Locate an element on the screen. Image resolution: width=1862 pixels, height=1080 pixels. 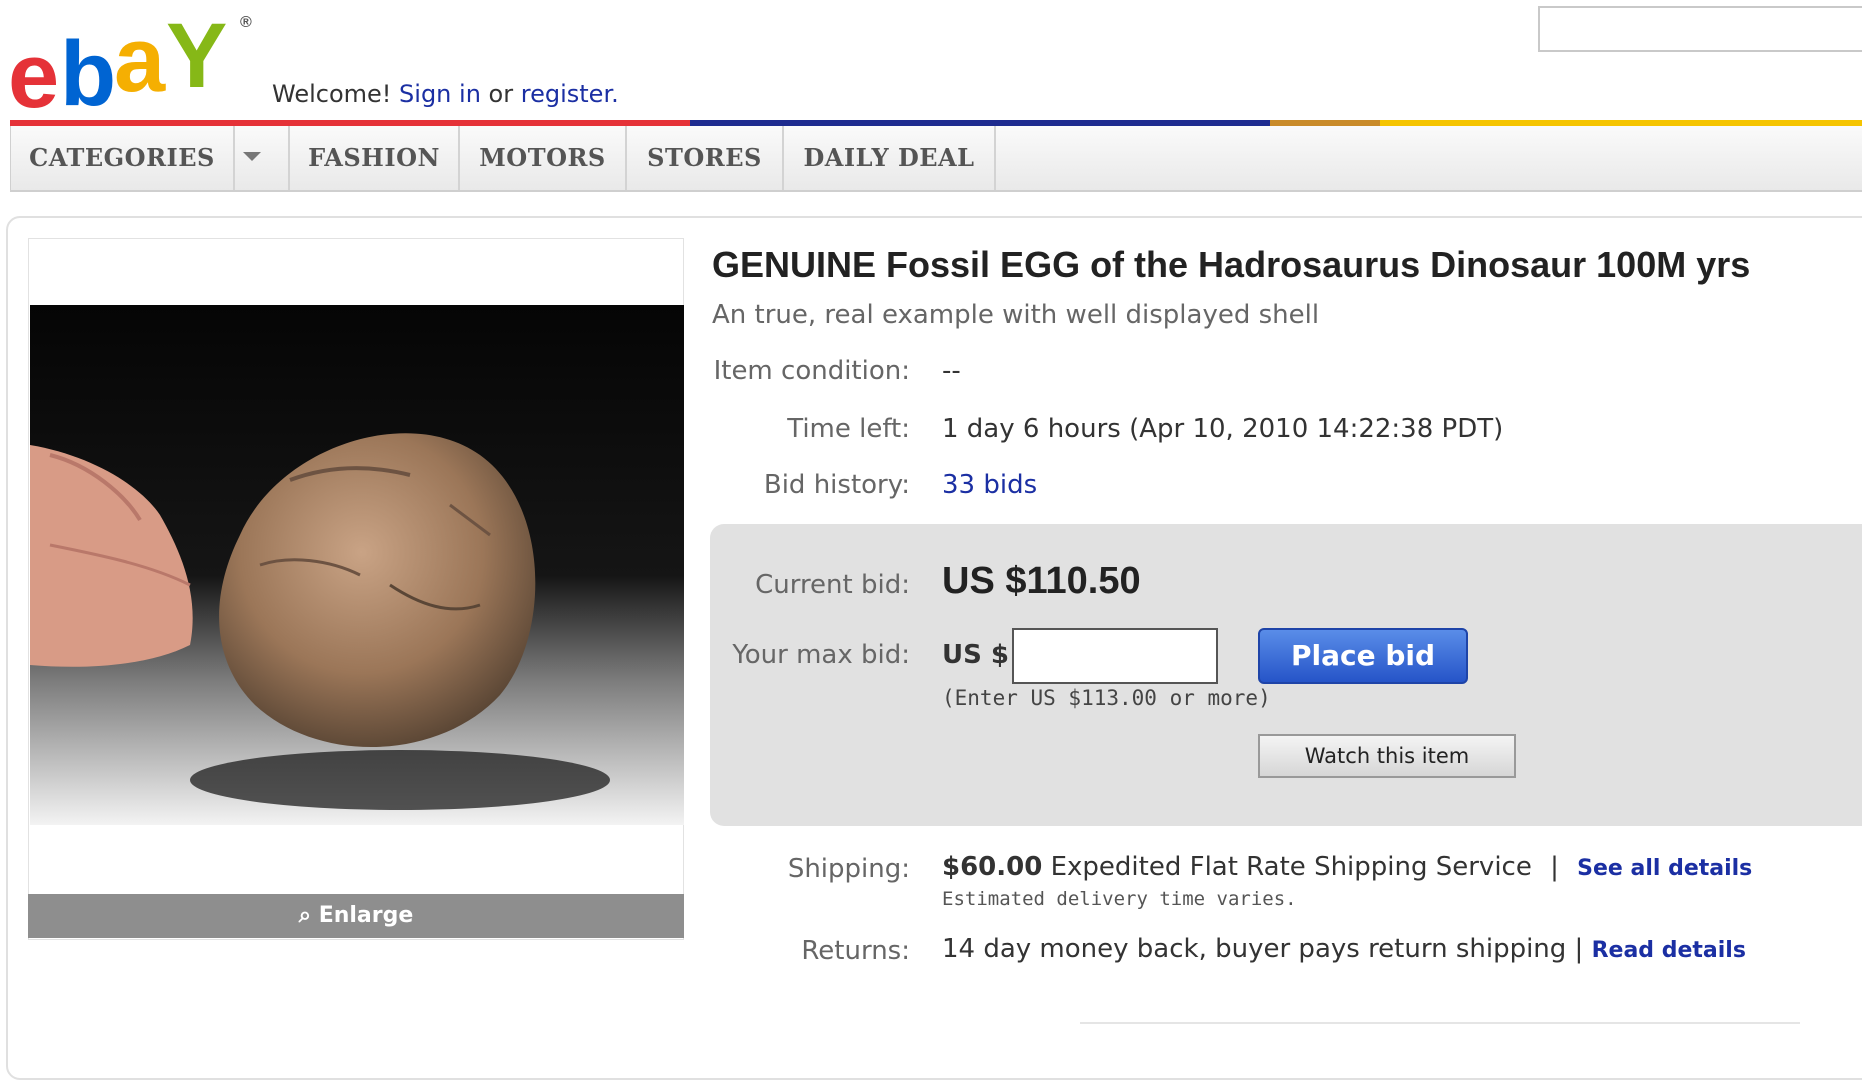
logo-letter-a: a is located at coordinates (139, 60).